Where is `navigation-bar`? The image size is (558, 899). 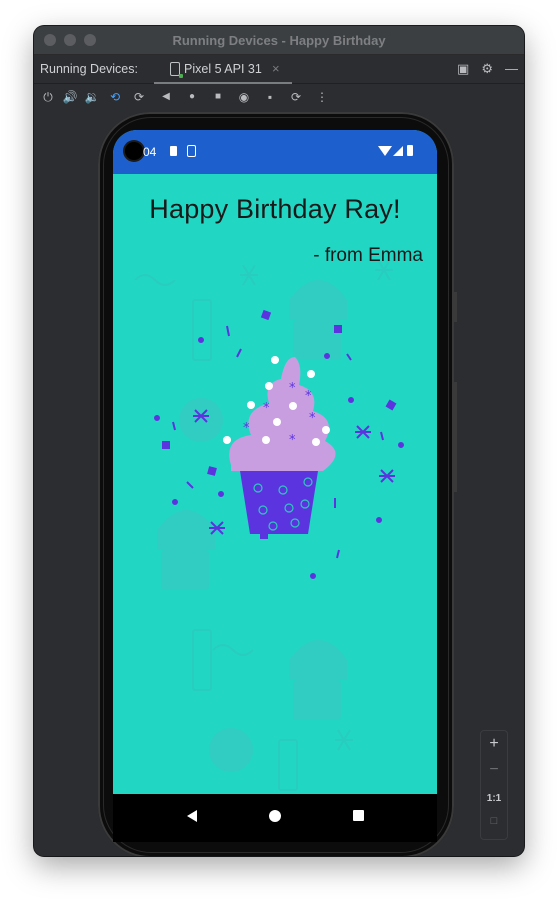 navigation-bar is located at coordinates (275, 818).